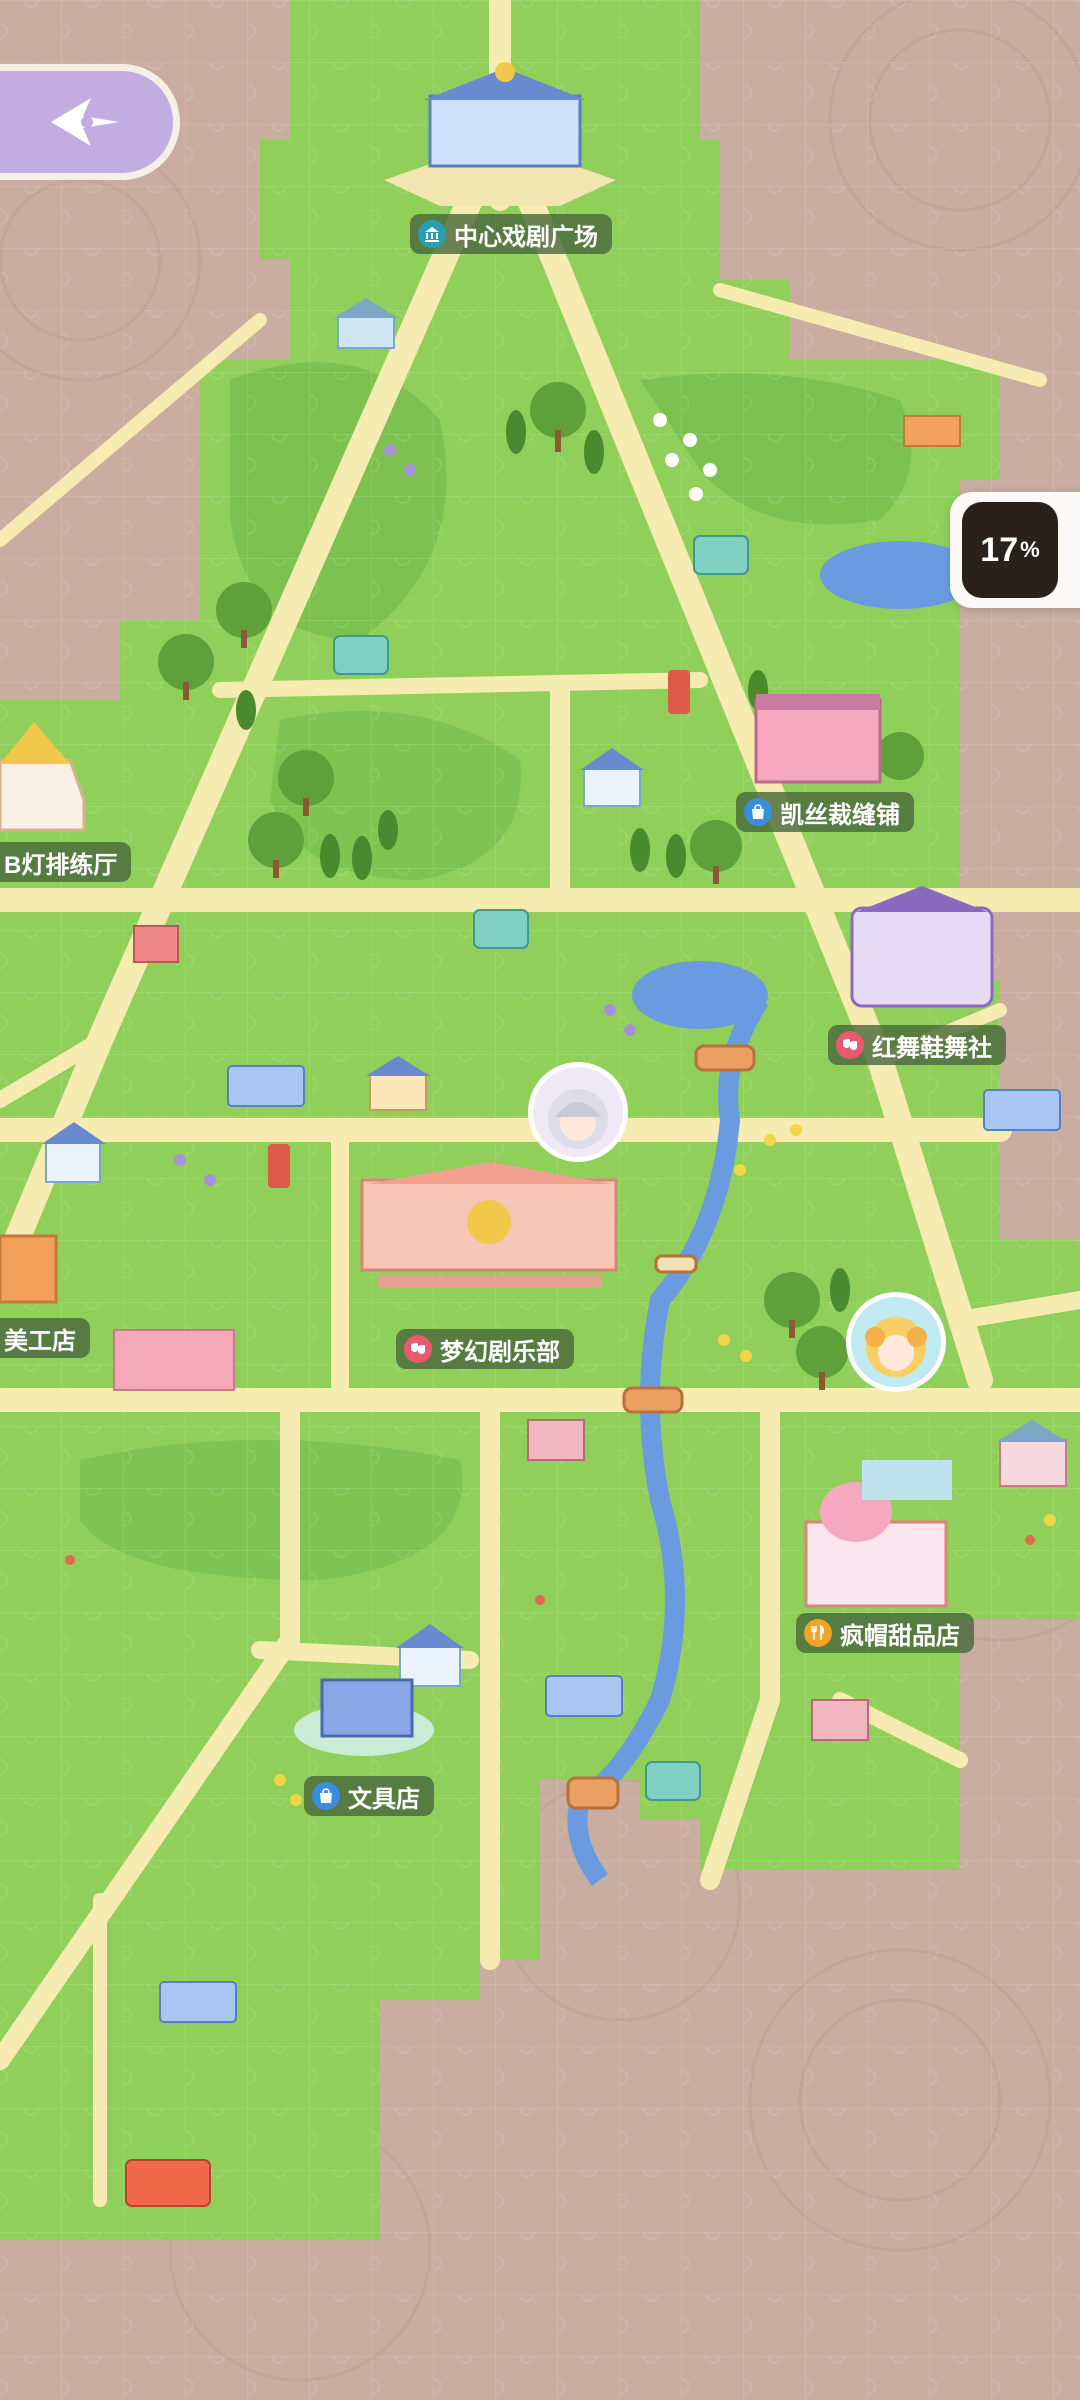 Image resolution: width=1080 pixels, height=2400 pixels. I want to click on location-label-text: 红舞鞋舞社, so click(932, 1048).